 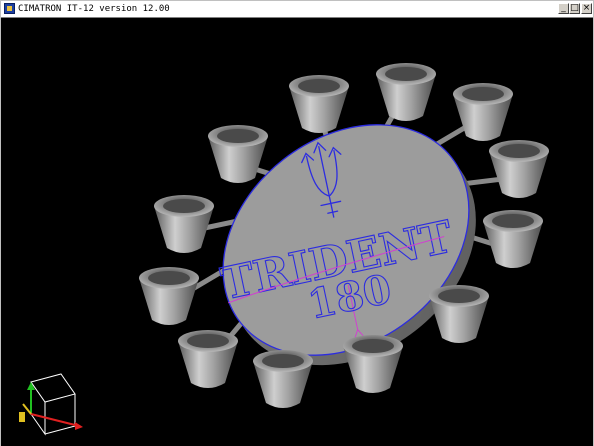 I want to click on axis-triad, so click(x=51, y=404).